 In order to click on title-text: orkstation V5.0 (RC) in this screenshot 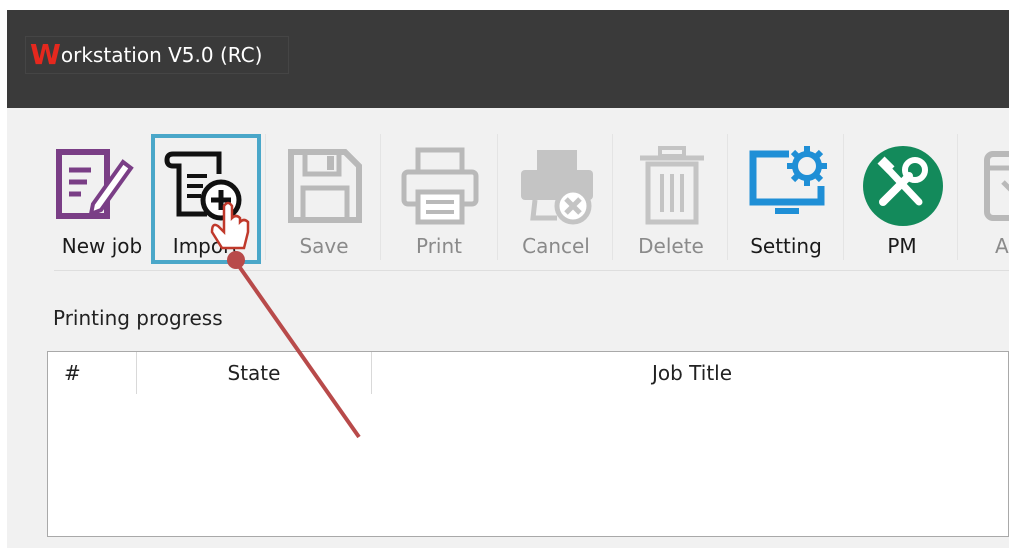, I will do `click(161, 55)`.